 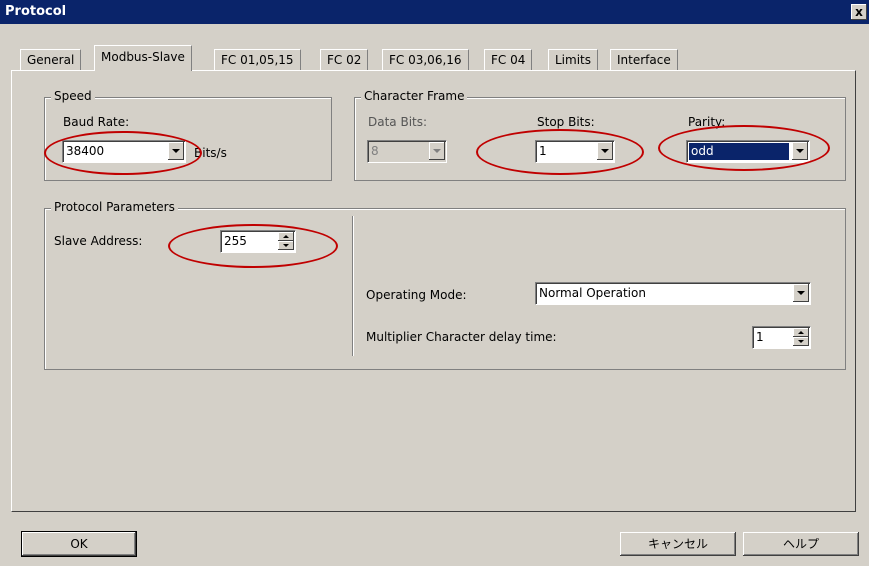 I want to click on parity-label: Parity:, so click(x=707, y=122).